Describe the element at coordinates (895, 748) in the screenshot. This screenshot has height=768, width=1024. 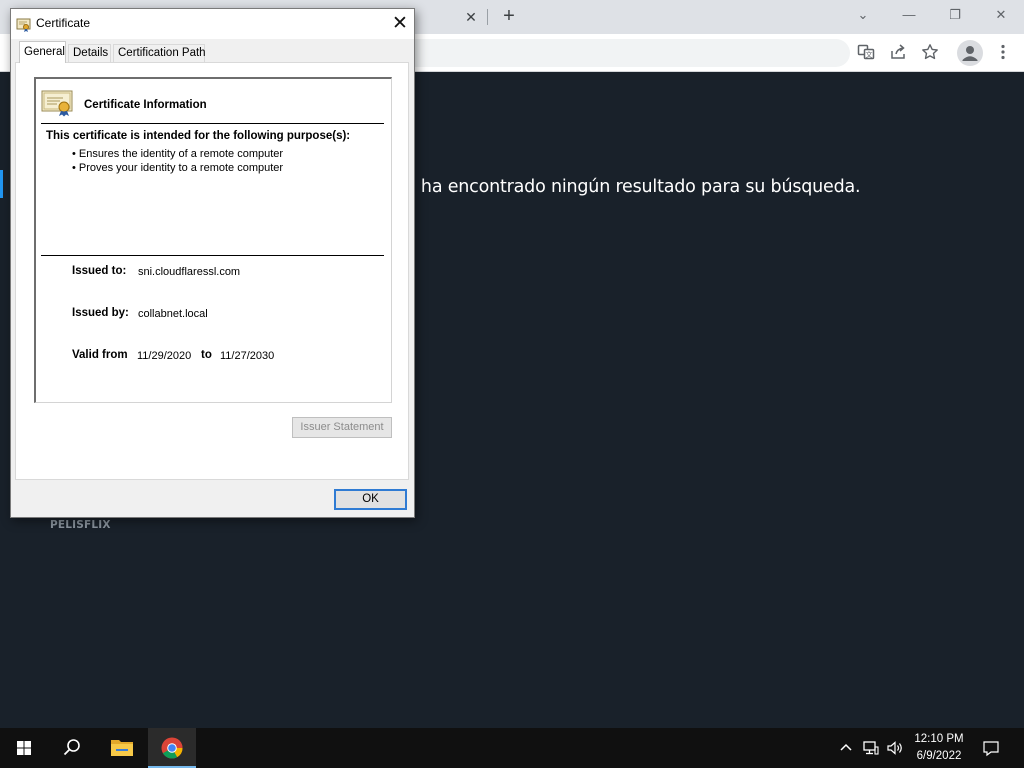
I see `volume-icon` at that location.